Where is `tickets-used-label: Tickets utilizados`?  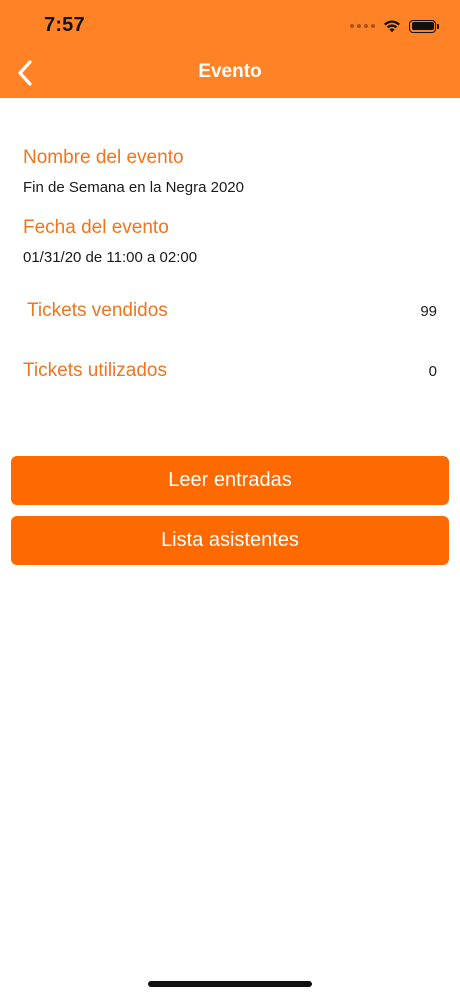 tickets-used-label: Tickets utilizados is located at coordinates (95, 370).